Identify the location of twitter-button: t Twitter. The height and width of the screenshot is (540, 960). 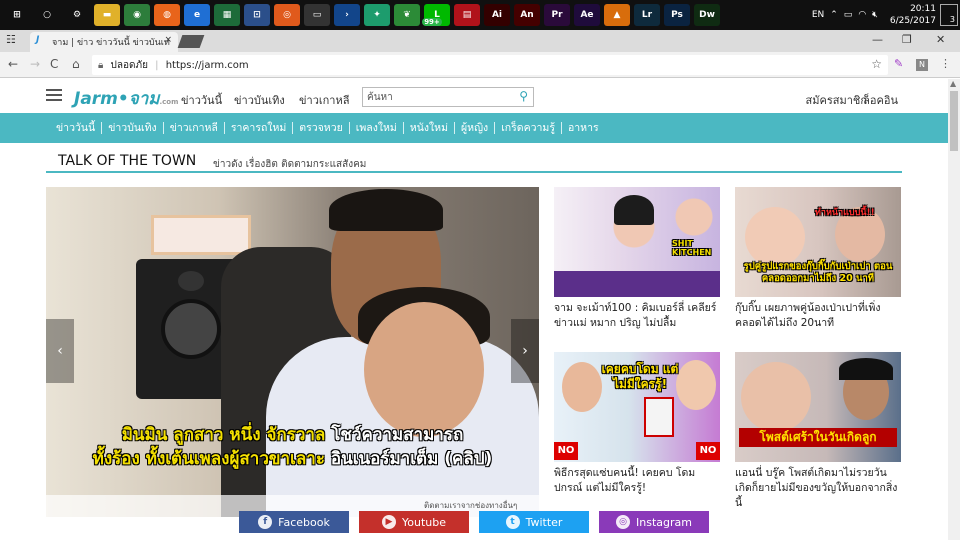
(534, 522).